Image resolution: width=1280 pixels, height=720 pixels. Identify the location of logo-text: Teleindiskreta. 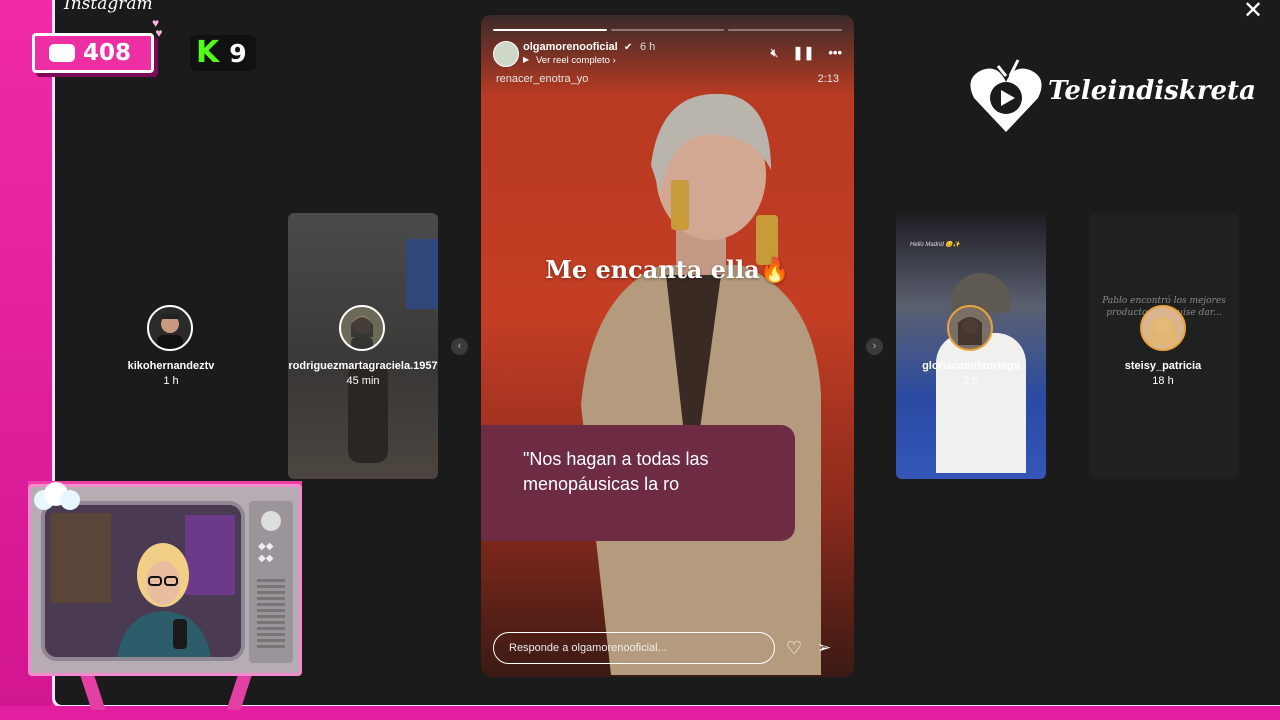
(1152, 91).